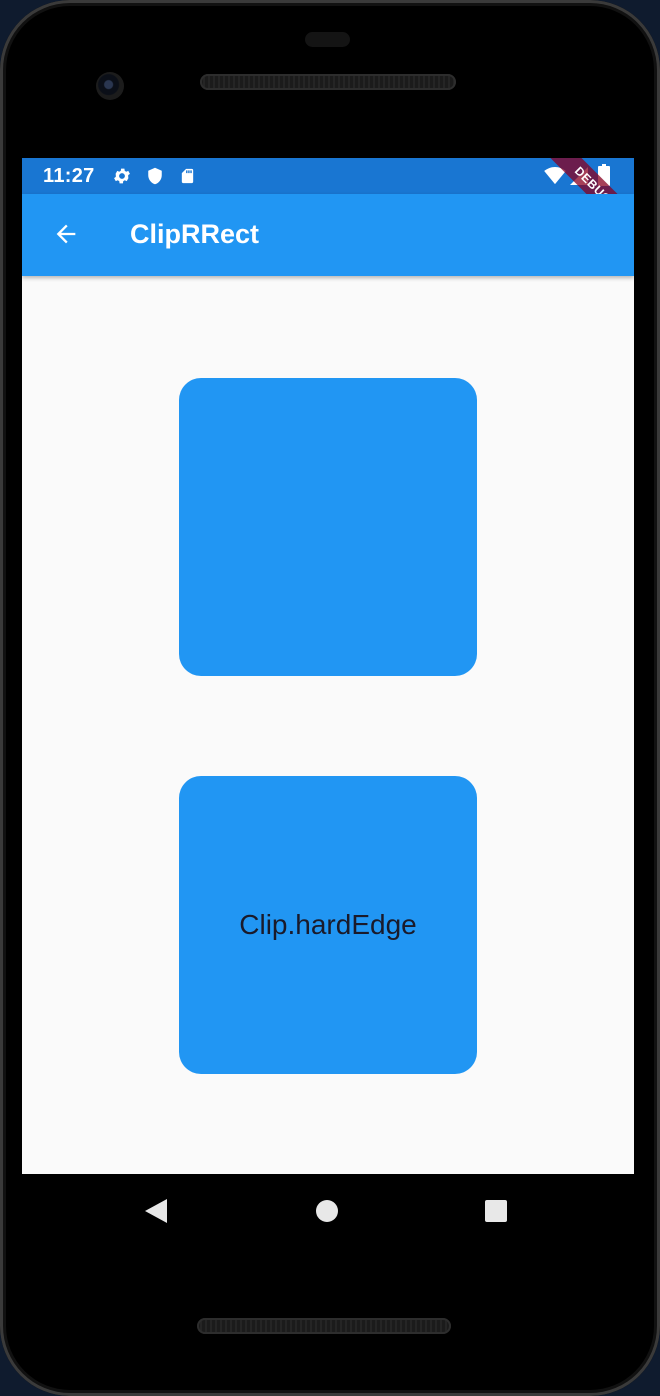 The height and width of the screenshot is (1396, 660). I want to click on clip-rrect-box-hardedge: Clip.hardEdge, so click(328, 925).